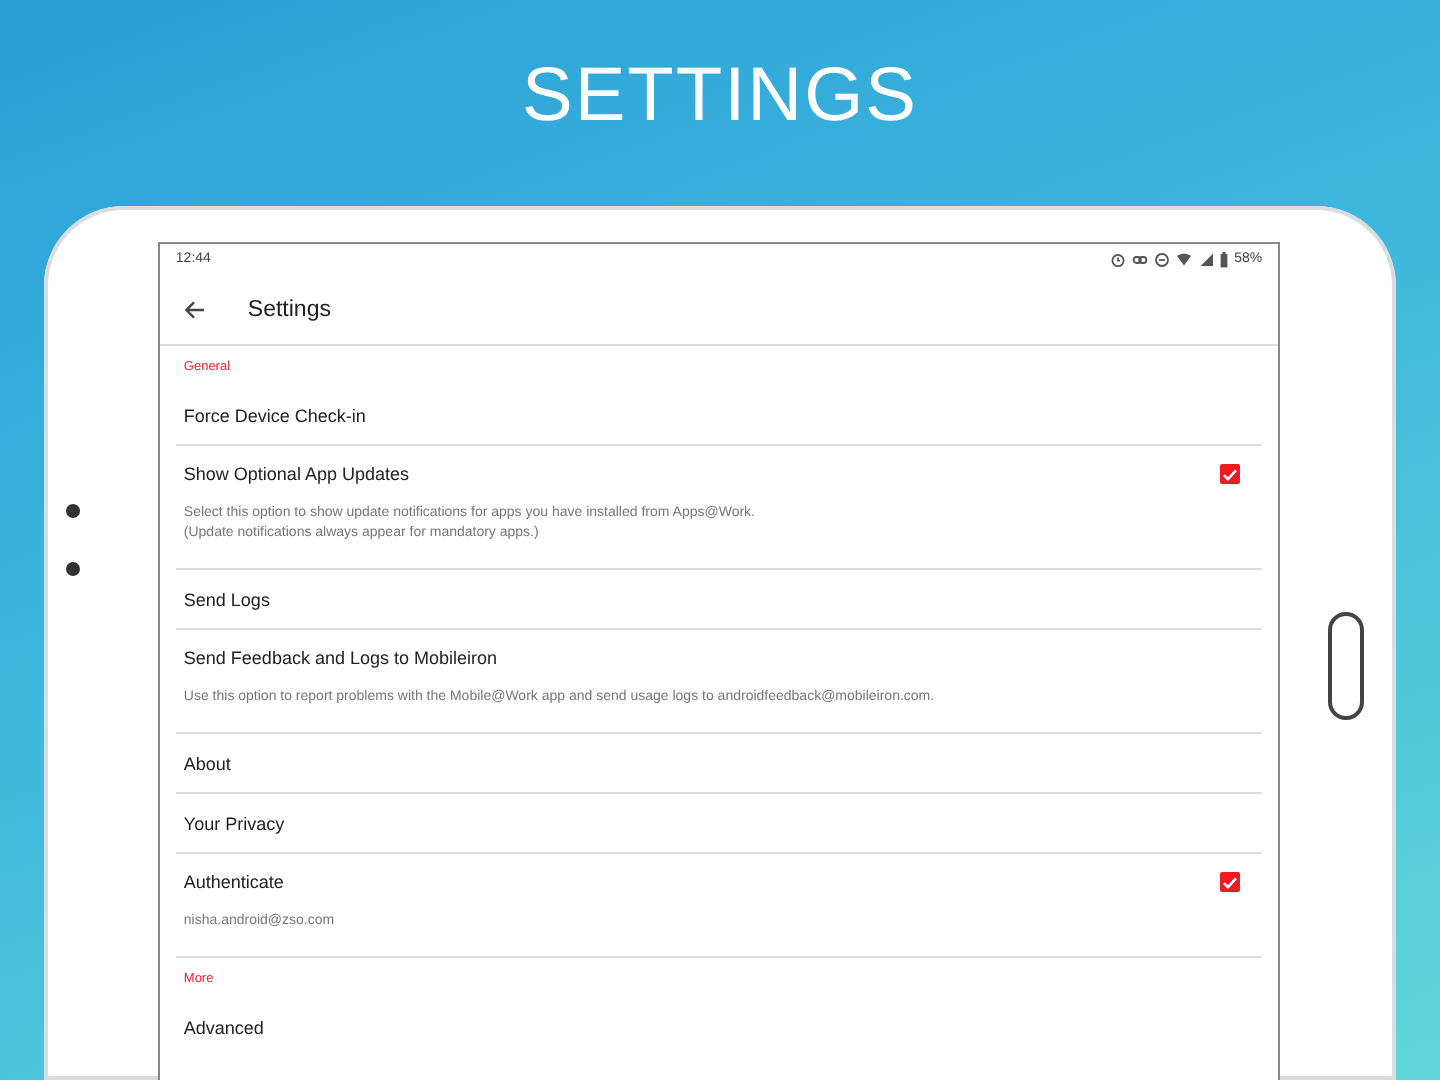 The height and width of the screenshot is (1080, 1440). What do you see at coordinates (274, 415) in the screenshot?
I see `setting-title: Force Device Check-in` at bounding box center [274, 415].